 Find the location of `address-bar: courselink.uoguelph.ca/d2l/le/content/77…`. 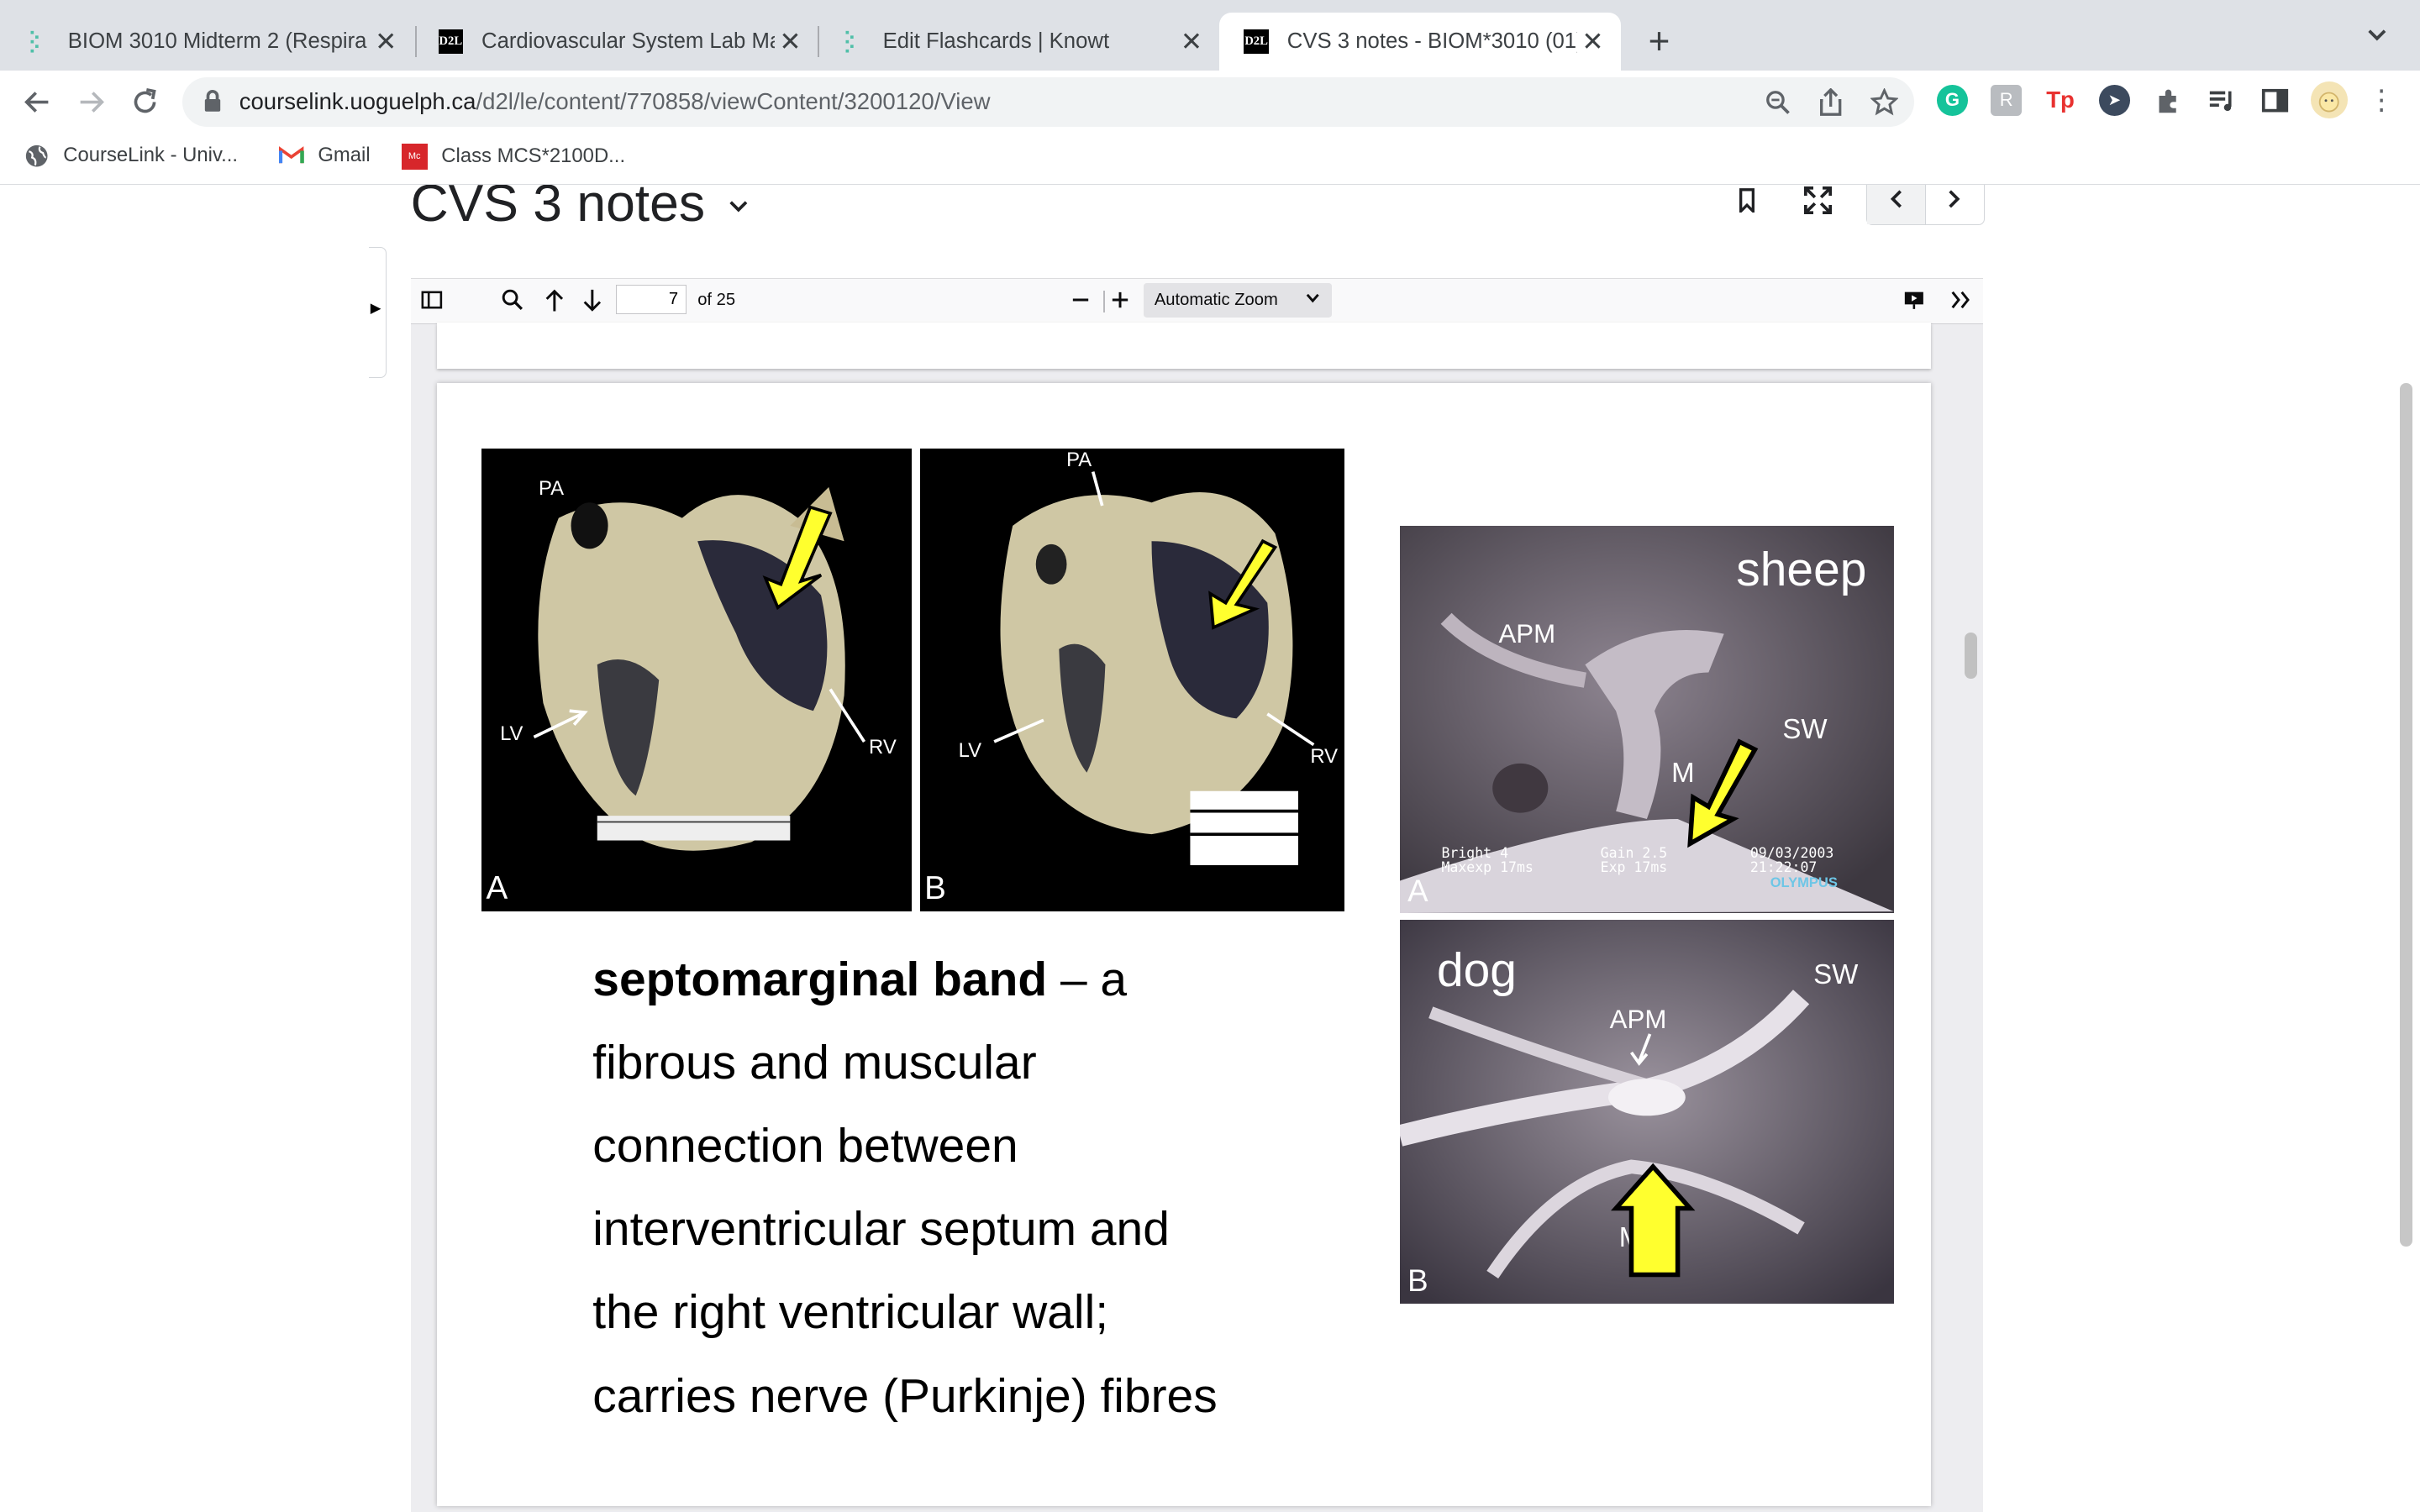

address-bar: courselink.uoguelph.ca/d2l/le/content/77… is located at coordinates (1048, 101).